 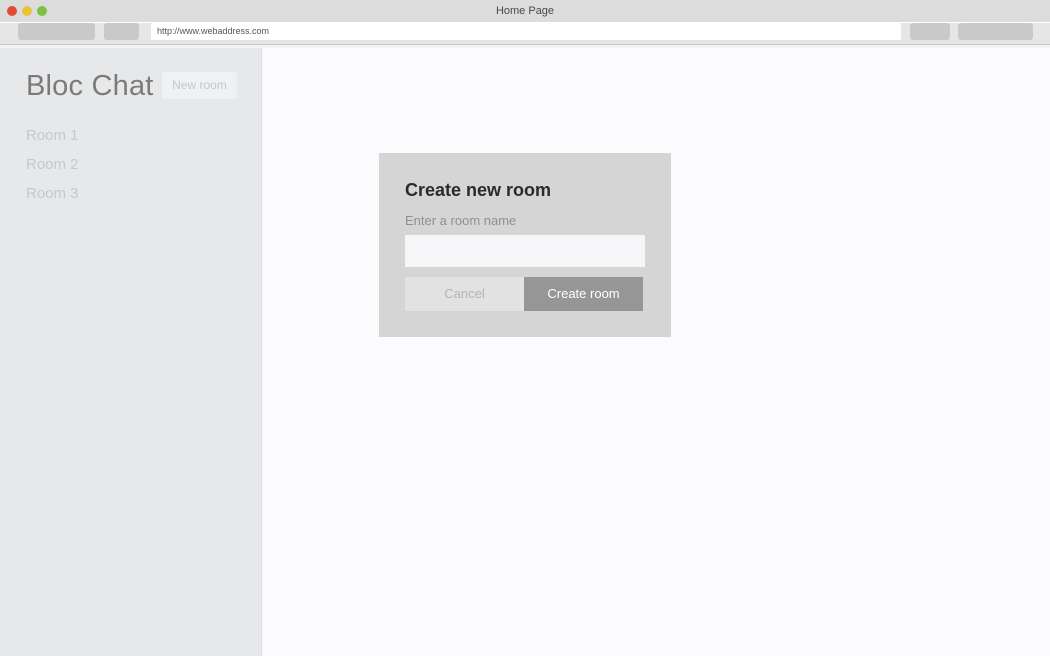 I want to click on sidebar-header: Bloc Chat New room, so click(x=131, y=90).